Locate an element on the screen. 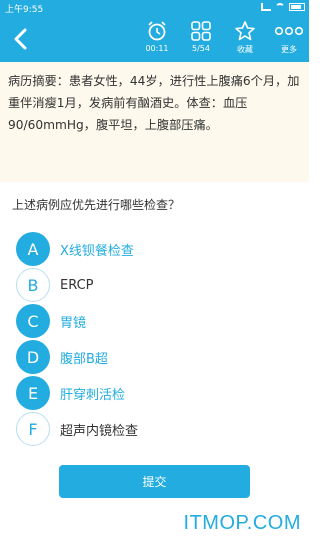 The height and width of the screenshot is (550, 320). status-time: 上午9:55 is located at coordinates (24, 10).